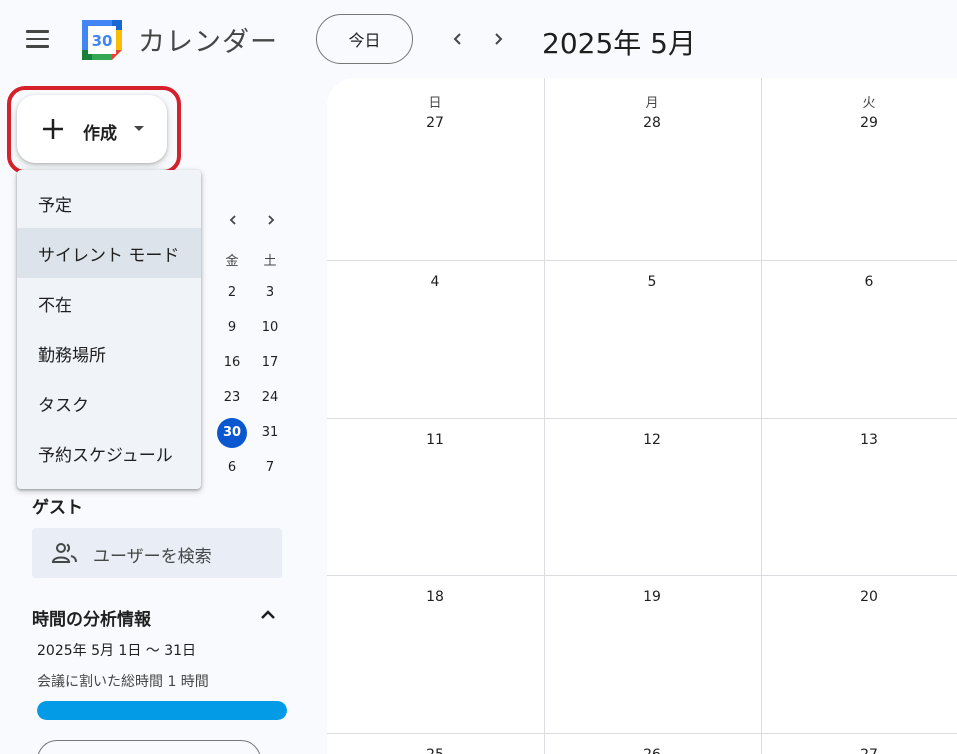  I want to click on collapse-insights-button, so click(268, 615).